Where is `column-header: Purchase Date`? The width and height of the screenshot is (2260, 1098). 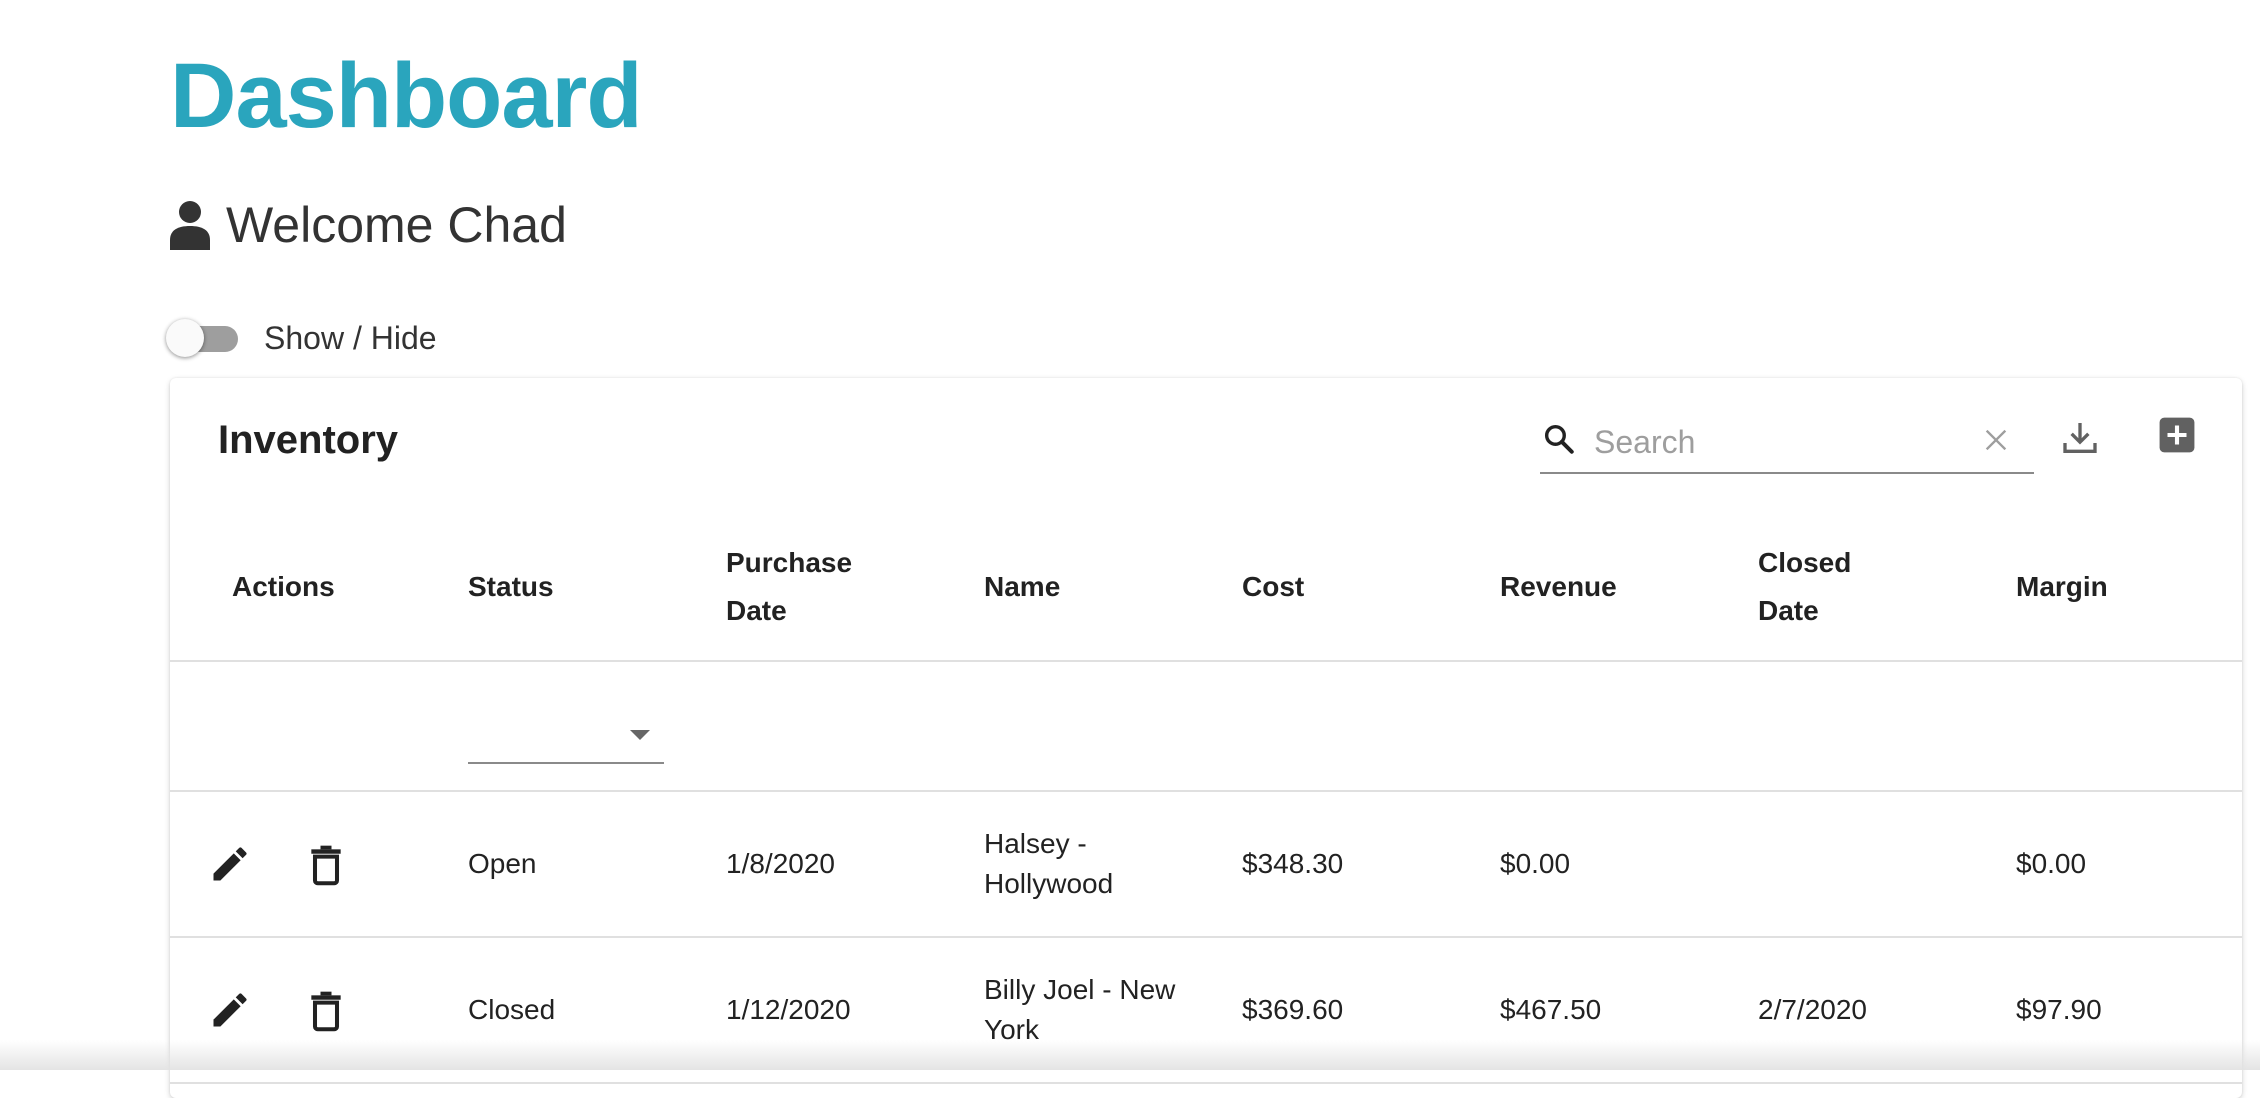 column-header: Purchase Date is located at coordinates (801, 587).